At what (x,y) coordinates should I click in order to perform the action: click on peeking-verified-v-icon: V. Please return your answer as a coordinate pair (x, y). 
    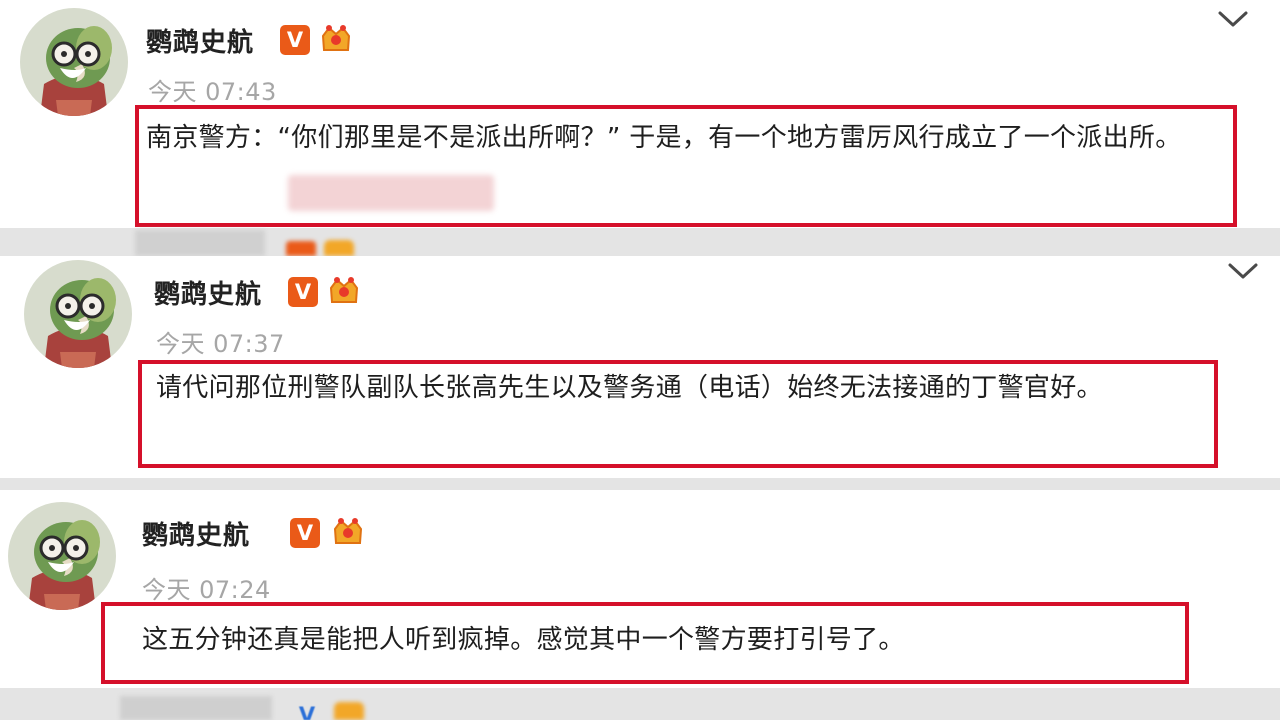
    Looking at the image, I should click on (307, 711).